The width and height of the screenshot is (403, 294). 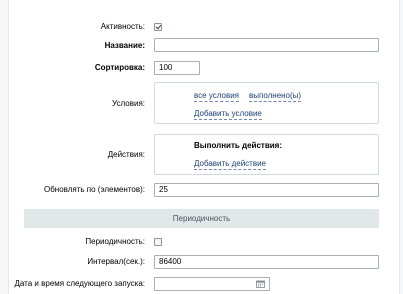 I want to click on name-label: Название:, so click(x=124, y=45).